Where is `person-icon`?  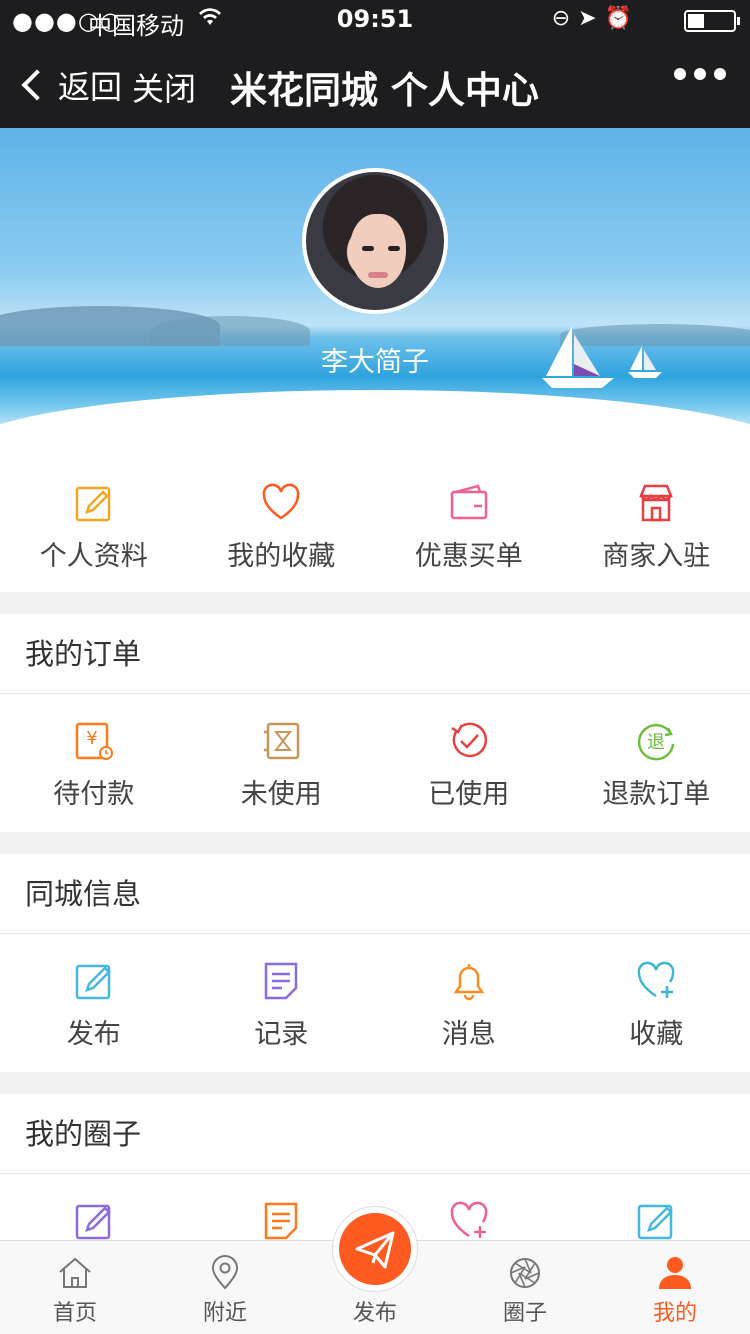
person-icon is located at coordinates (675, 1273).